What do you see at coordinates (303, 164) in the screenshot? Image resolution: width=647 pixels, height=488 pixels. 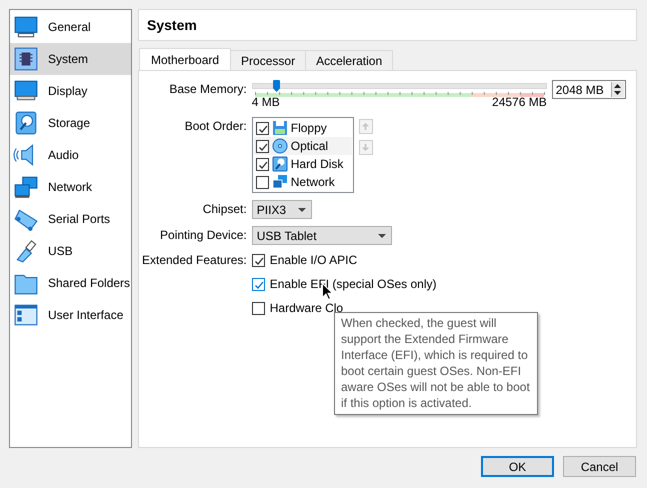 I see `boot-device-item: Hard Disk` at bounding box center [303, 164].